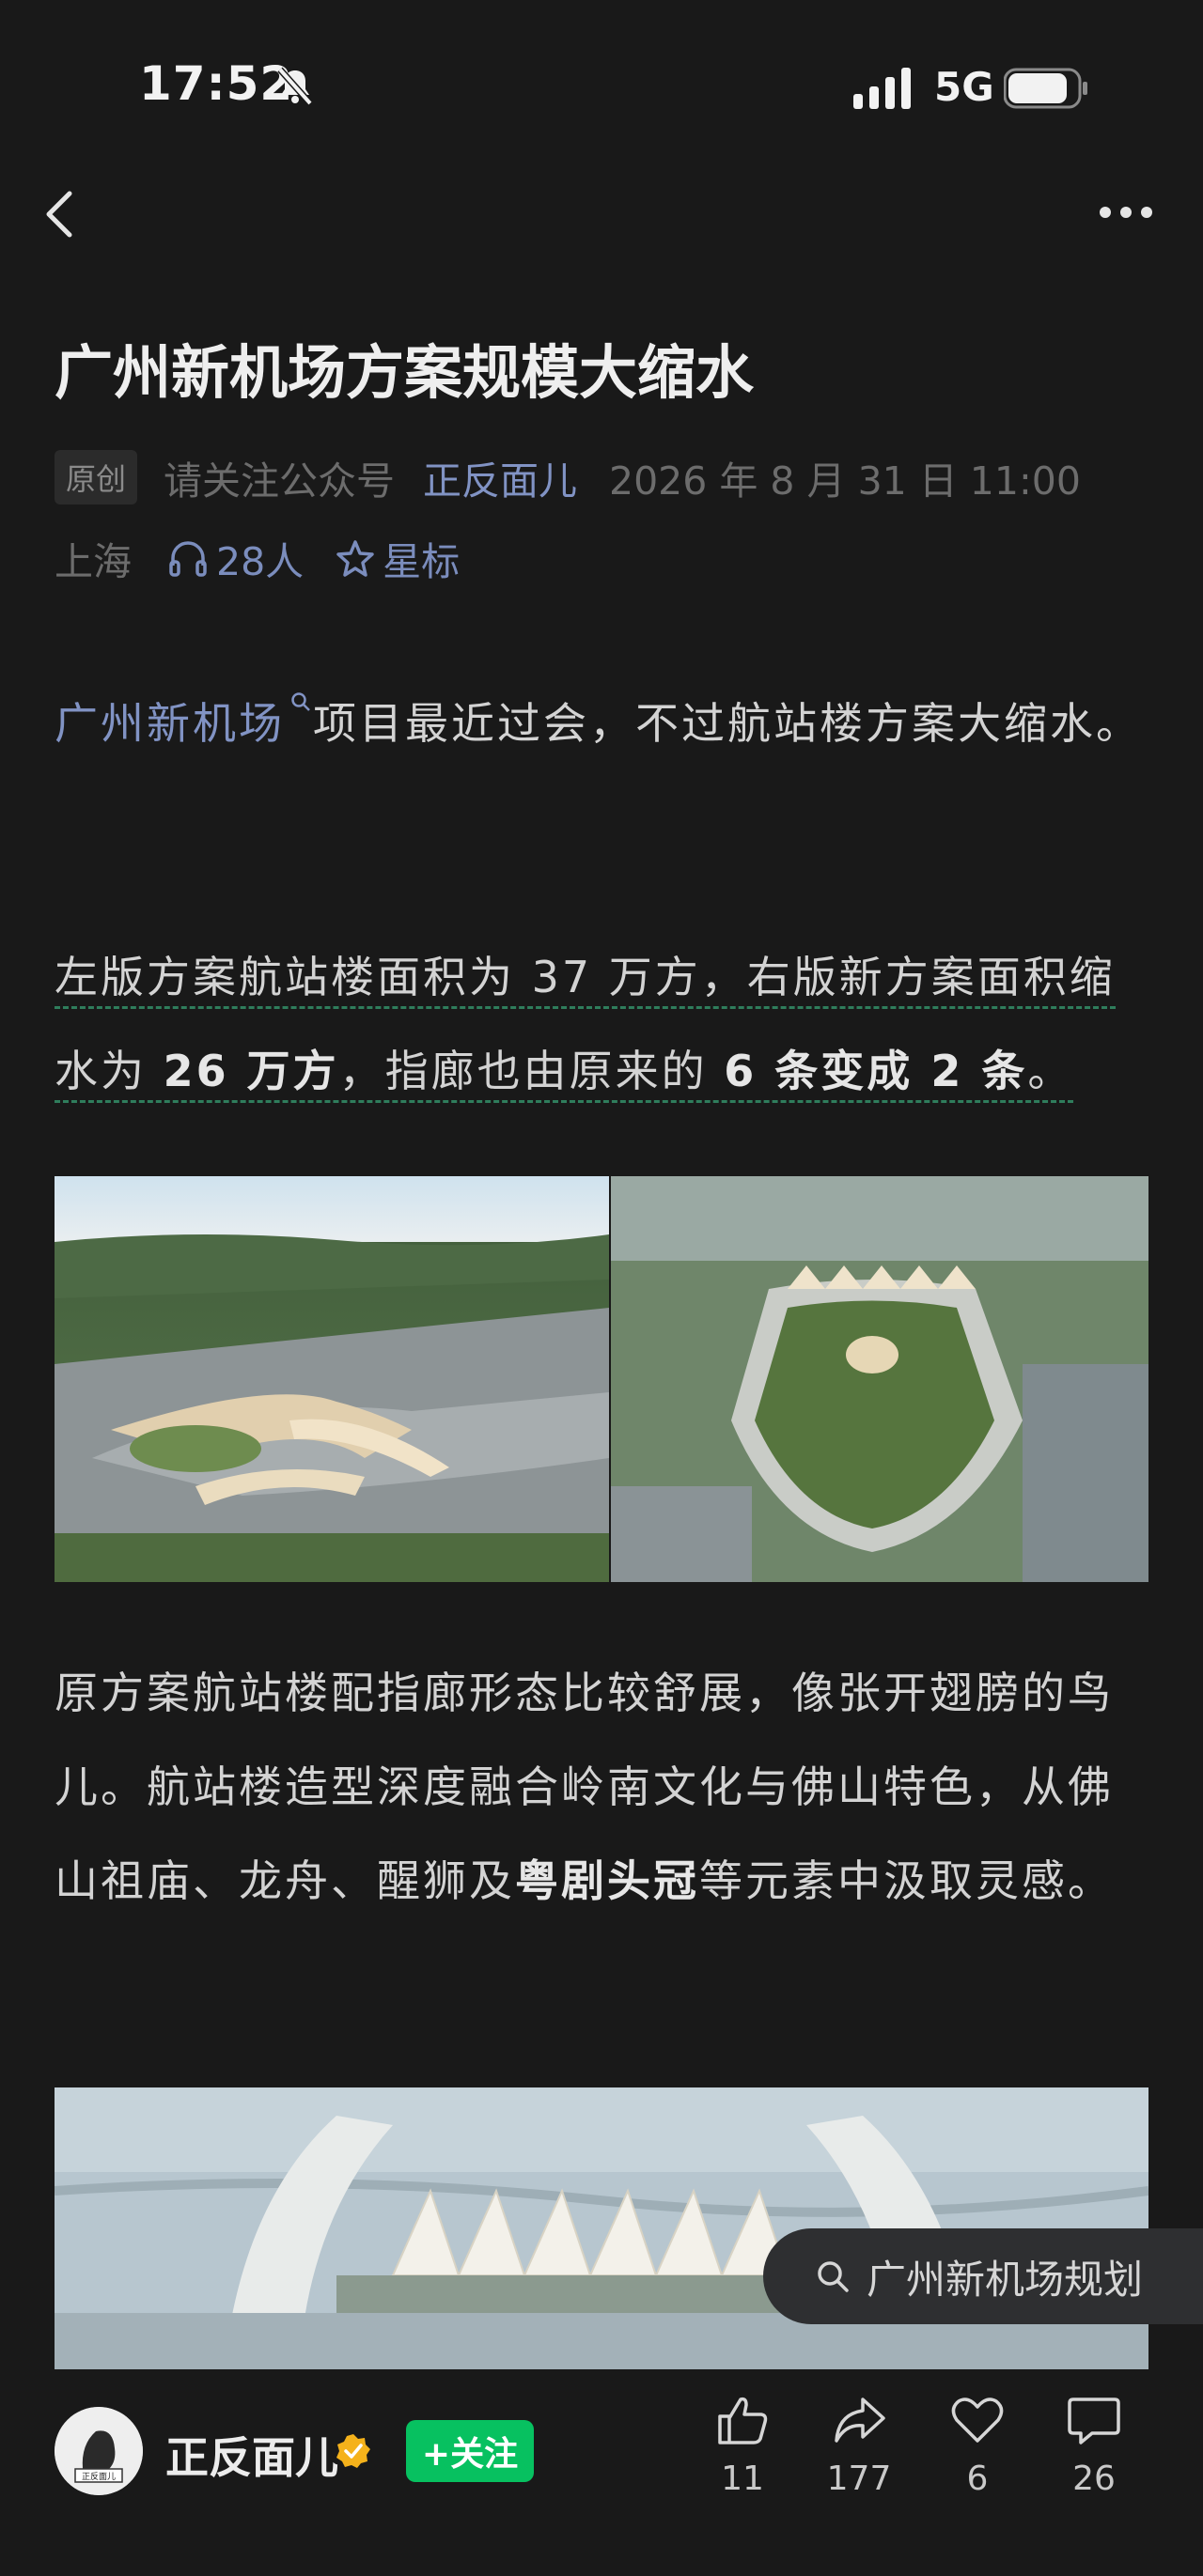 The image size is (1203, 2576). Describe the element at coordinates (1050, 1071) in the screenshot. I see `p2-text-e: 。` at that location.